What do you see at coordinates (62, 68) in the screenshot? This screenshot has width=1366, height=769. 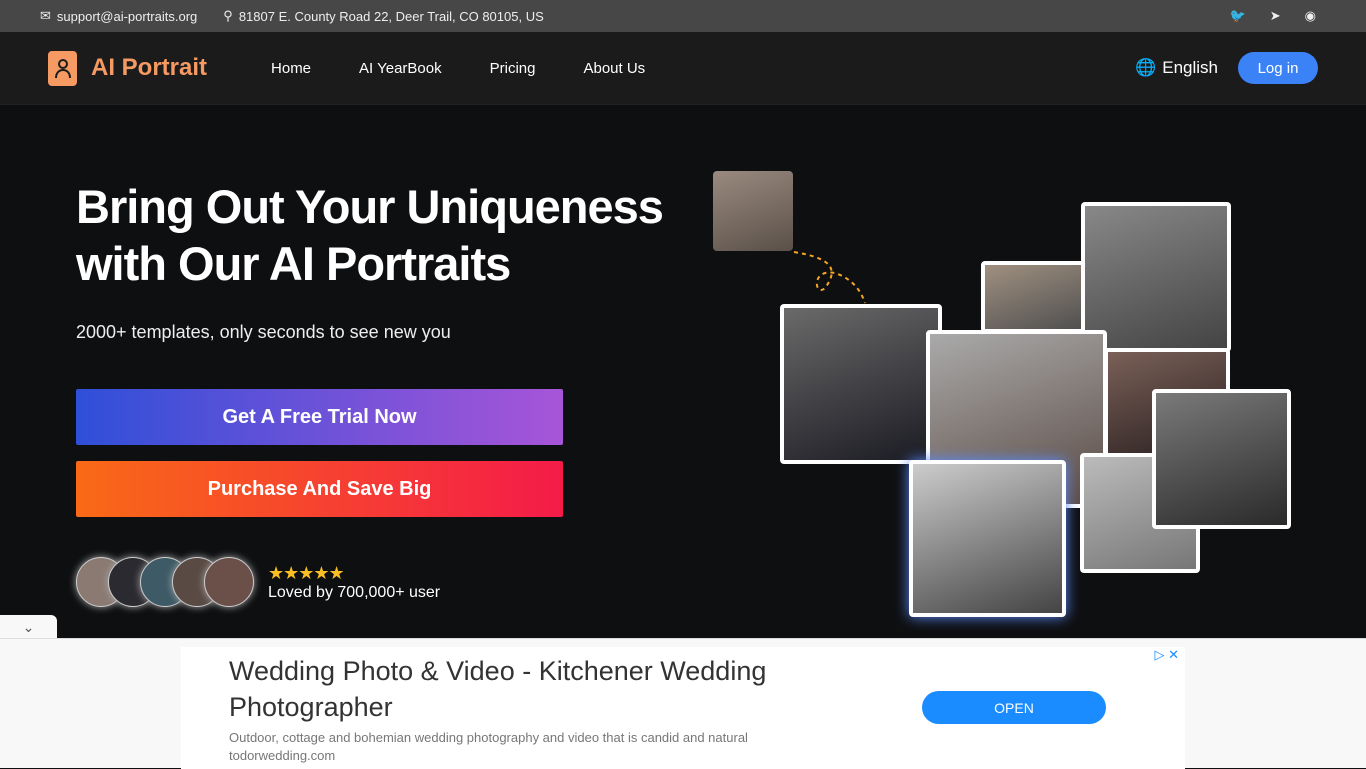 I see `person-icon` at bounding box center [62, 68].